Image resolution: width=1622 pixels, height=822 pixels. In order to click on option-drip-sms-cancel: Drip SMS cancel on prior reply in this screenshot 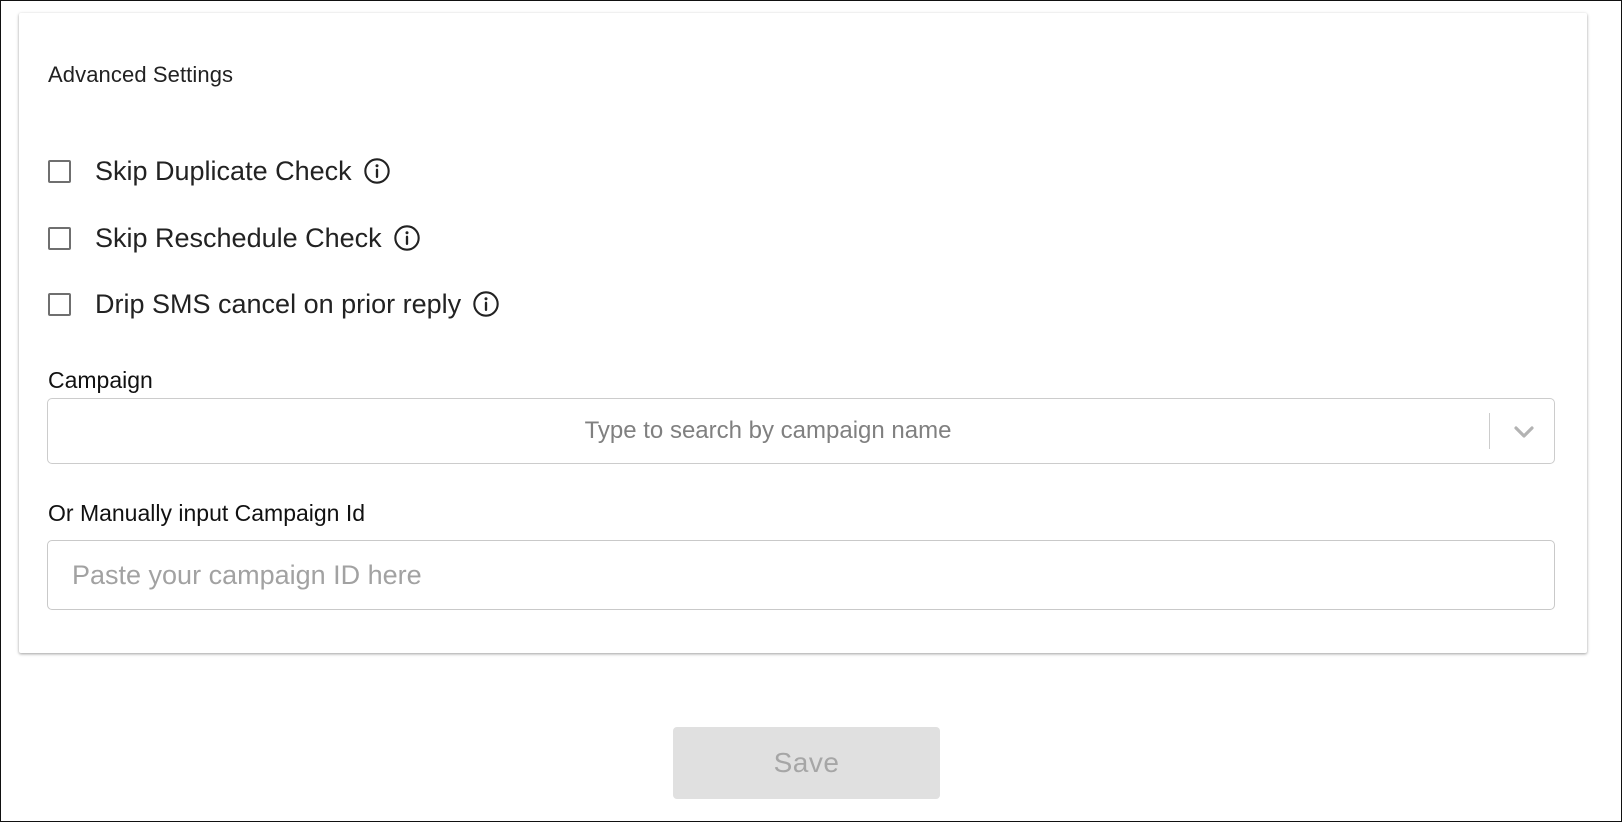, I will do `click(274, 304)`.